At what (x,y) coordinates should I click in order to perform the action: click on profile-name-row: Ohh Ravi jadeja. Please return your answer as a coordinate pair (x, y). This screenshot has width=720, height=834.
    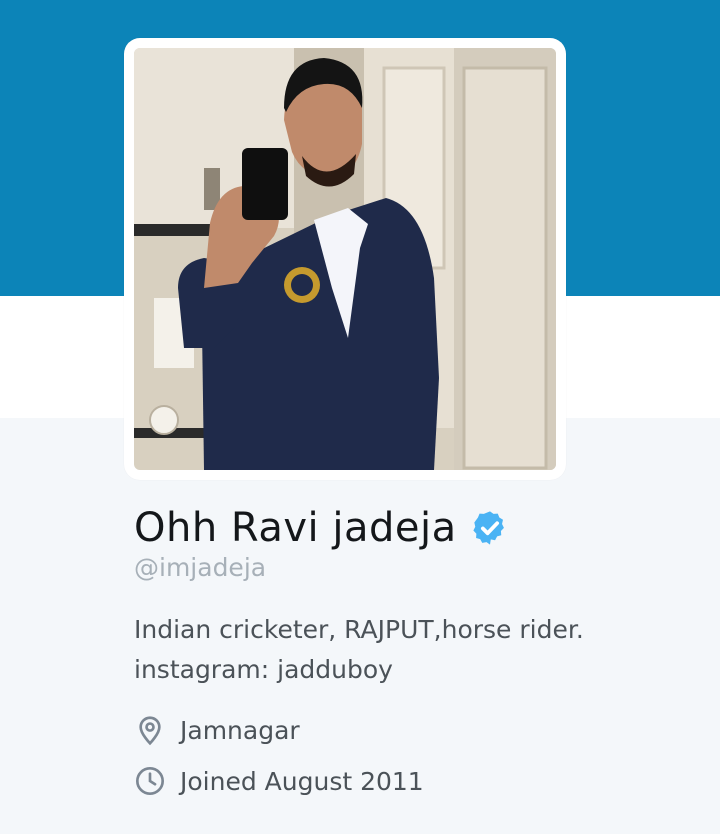
    Looking at the image, I should click on (321, 528).